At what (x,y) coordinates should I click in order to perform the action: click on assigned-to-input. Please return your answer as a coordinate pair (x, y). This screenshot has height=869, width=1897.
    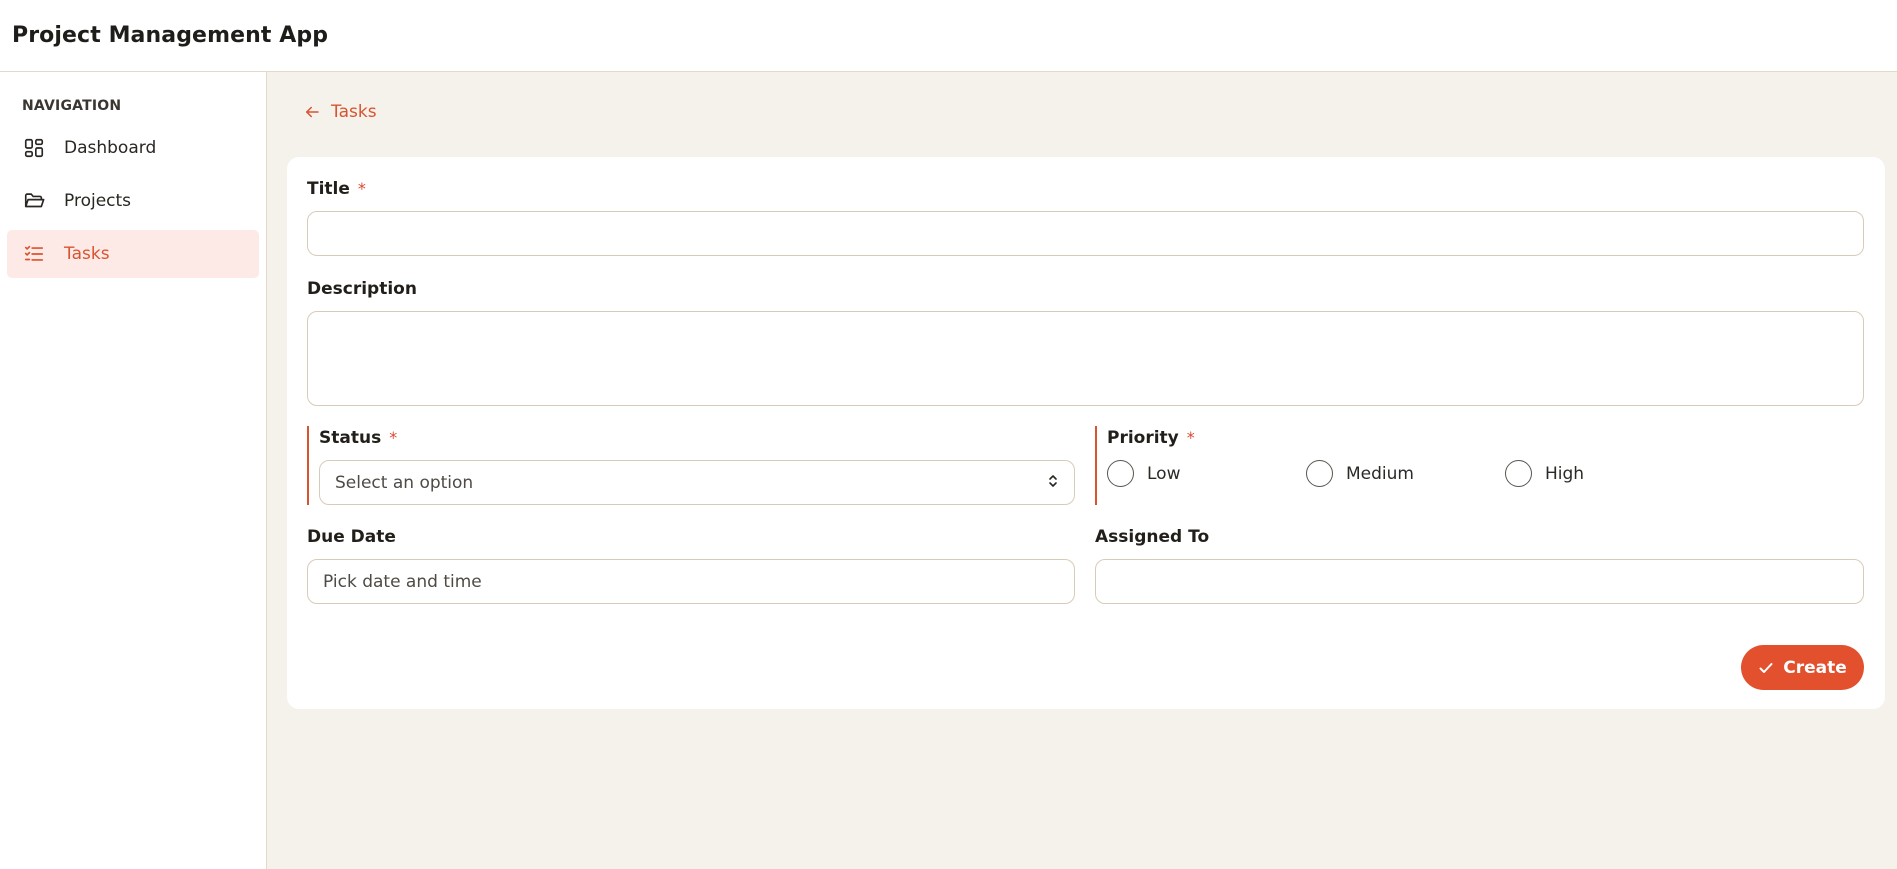
    Looking at the image, I should click on (1479, 581).